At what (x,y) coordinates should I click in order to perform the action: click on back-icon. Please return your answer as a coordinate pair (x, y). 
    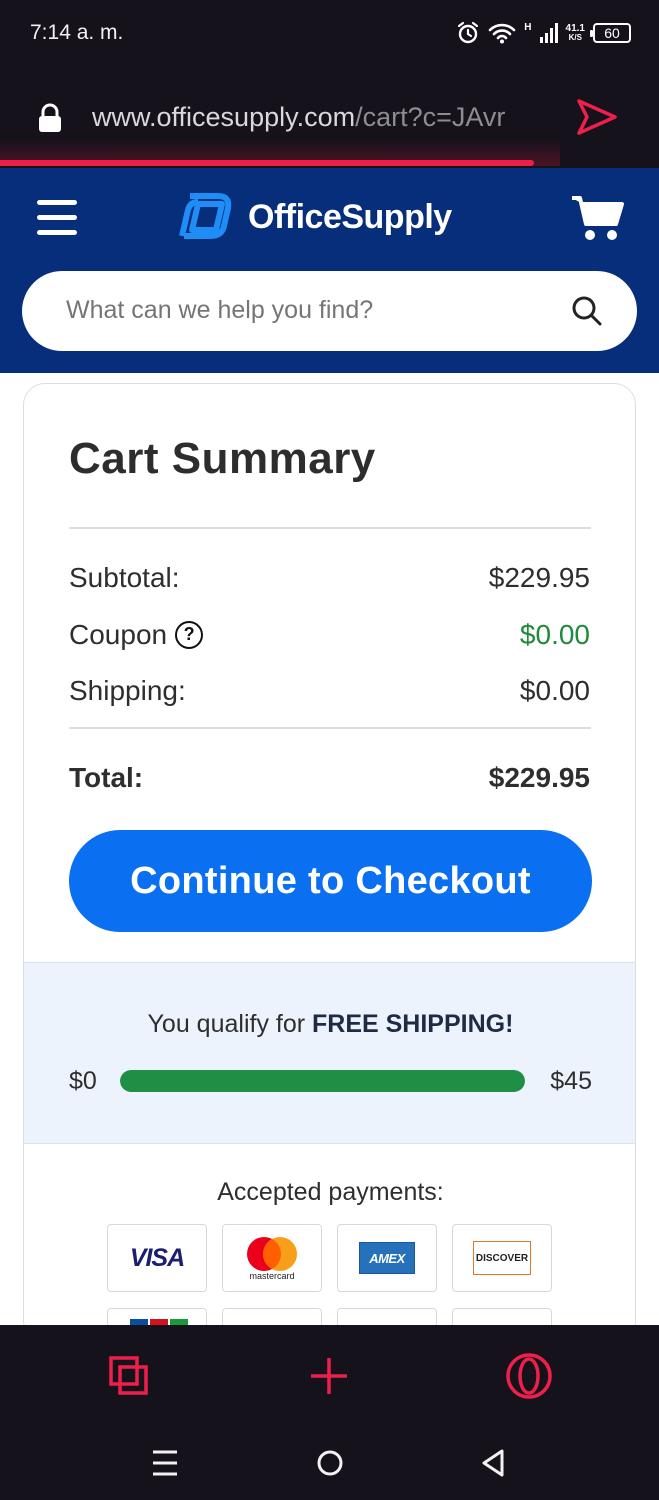
    Looking at the image, I should click on (493, 1463).